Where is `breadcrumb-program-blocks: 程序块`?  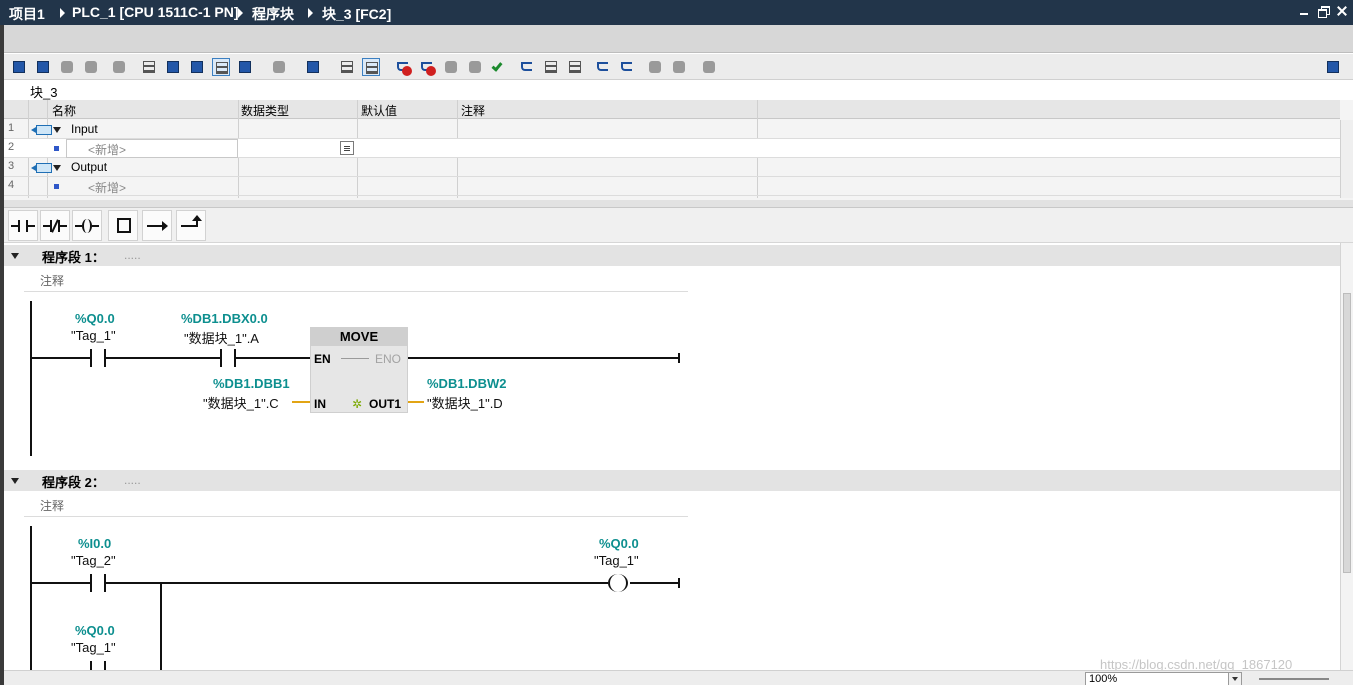 breadcrumb-program-blocks: 程序块 is located at coordinates (273, 14).